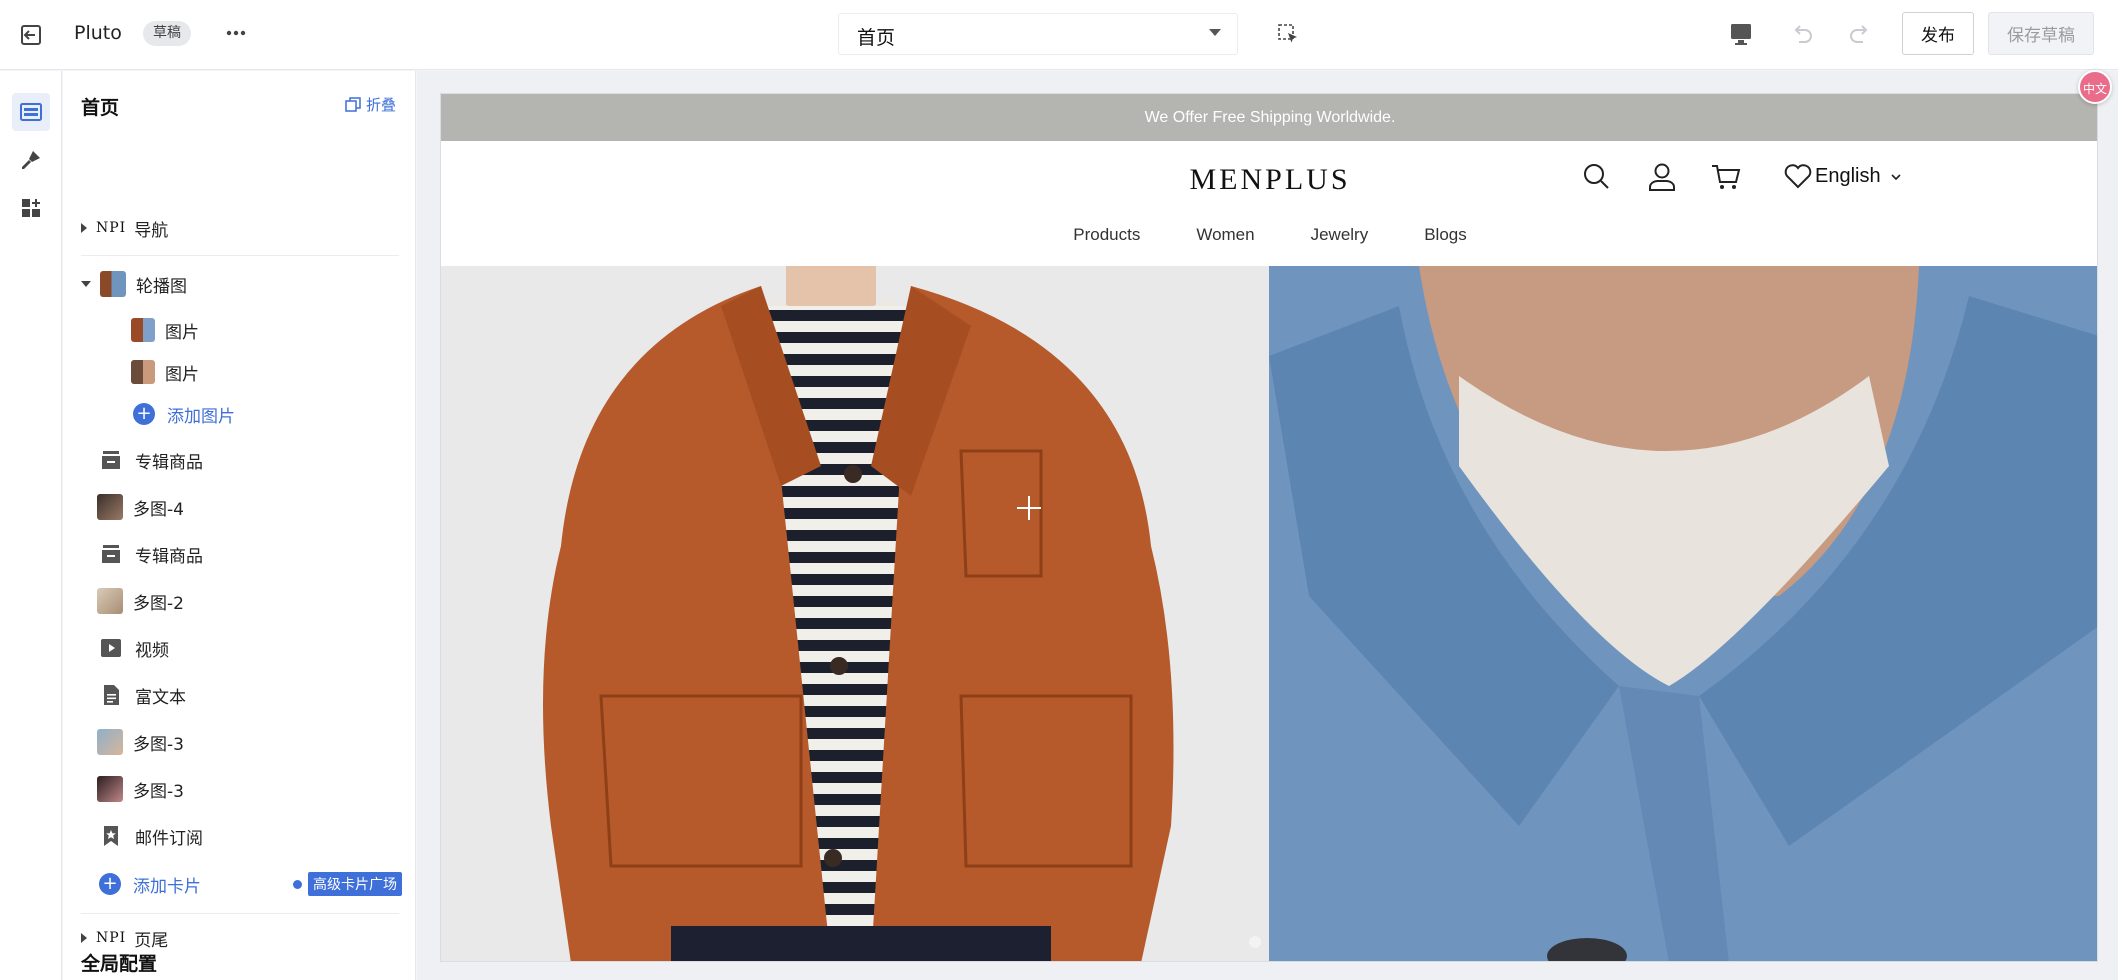  I want to click on advanced-cards-badge: 高级卡片广场, so click(347, 884).